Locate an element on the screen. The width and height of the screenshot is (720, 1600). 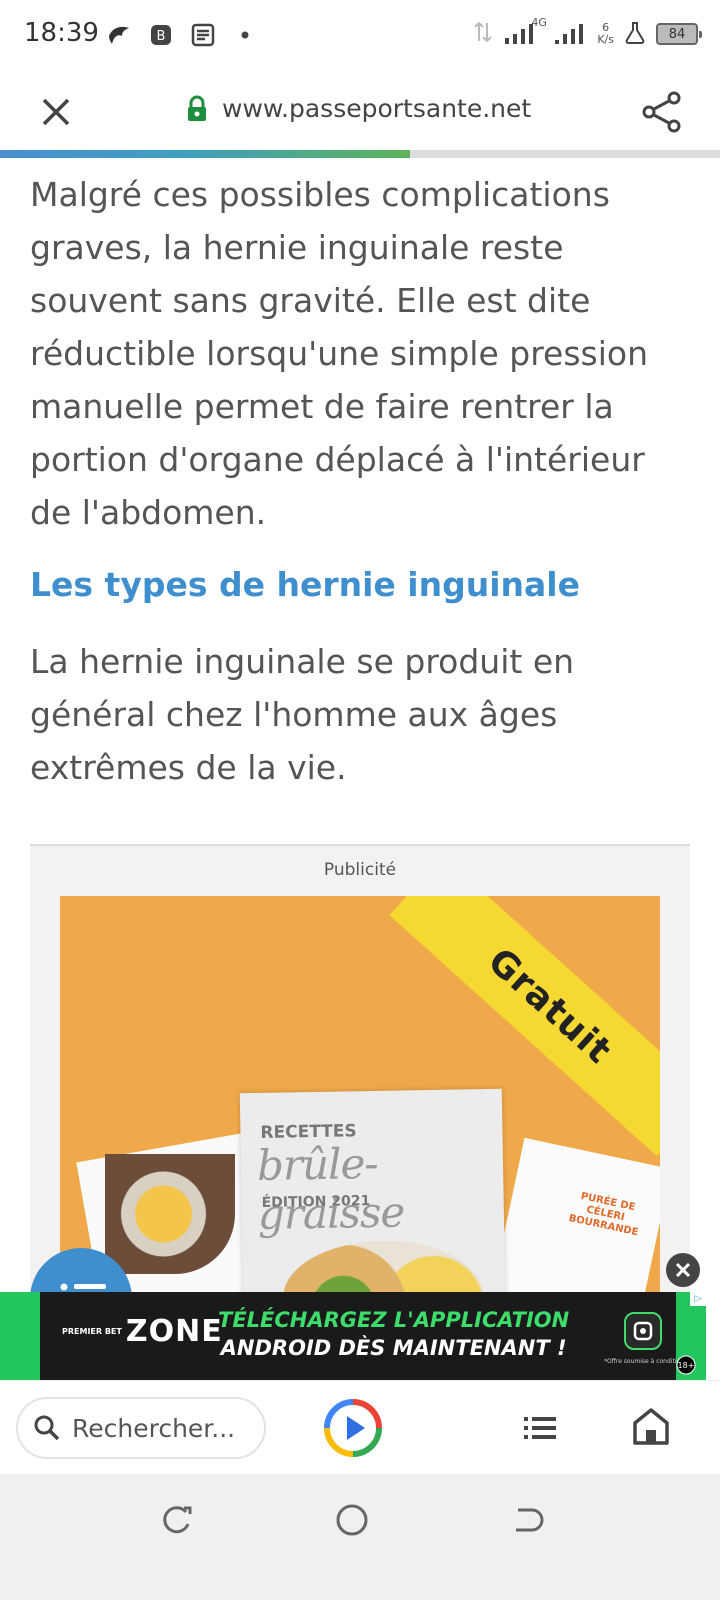
age-text: 18+ is located at coordinates (686, 1365).